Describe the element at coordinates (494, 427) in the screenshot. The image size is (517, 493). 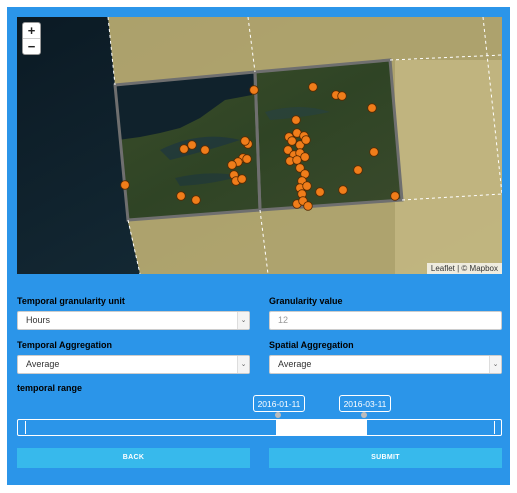
I see `slider-max-tick` at that location.